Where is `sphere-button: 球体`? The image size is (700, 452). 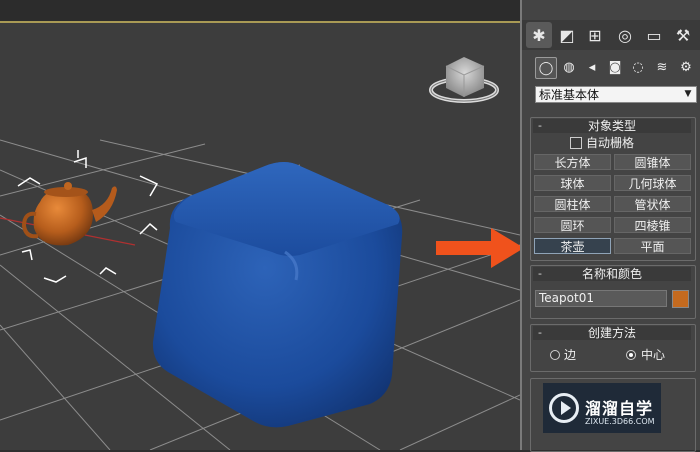 sphere-button: 球体 is located at coordinates (572, 183).